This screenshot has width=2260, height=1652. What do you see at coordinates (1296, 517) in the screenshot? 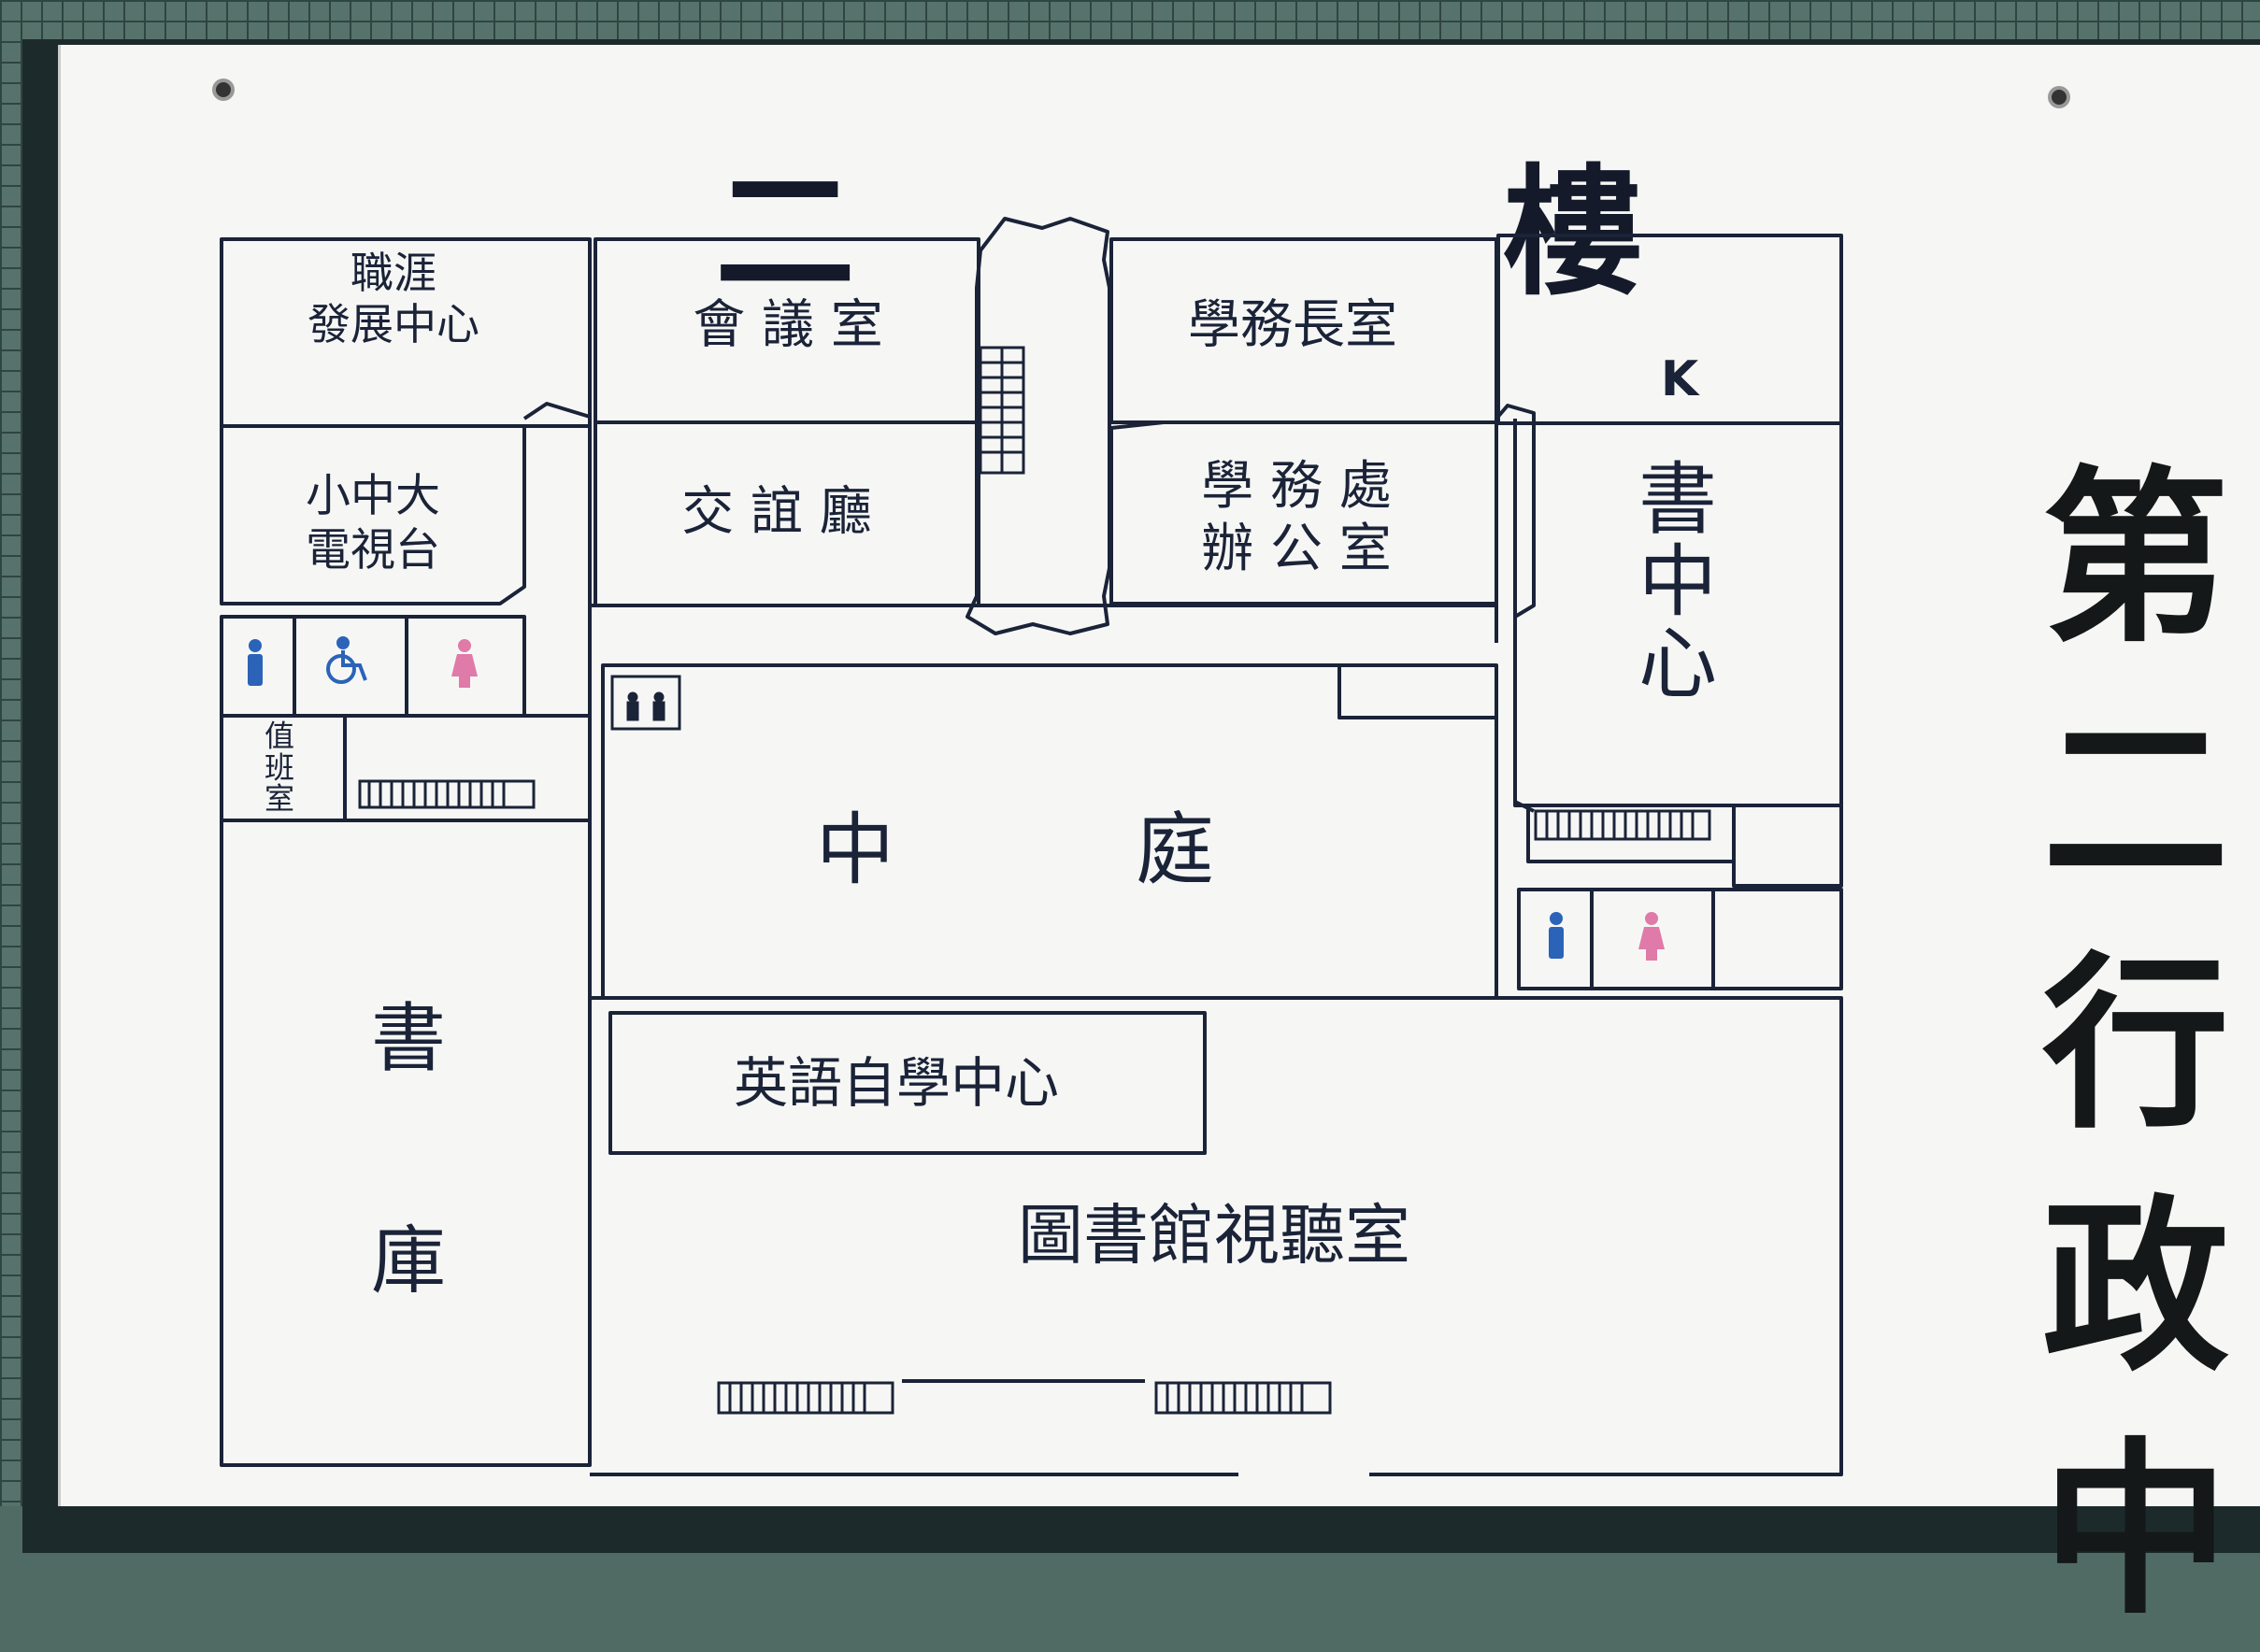
I see `label-student-affairs: 學 務 處 辦 公 室` at bounding box center [1296, 517].